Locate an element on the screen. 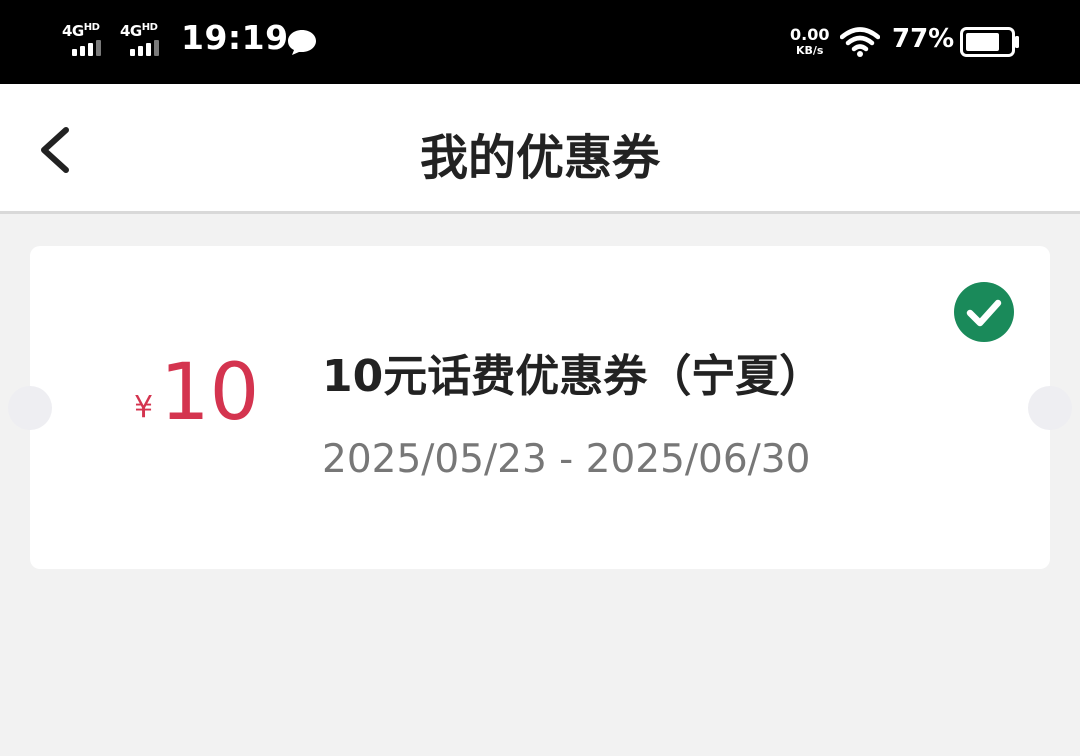 The width and height of the screenshot is (1080, 756). sim1-network-label: 4G is located at coordinates (73, 31).